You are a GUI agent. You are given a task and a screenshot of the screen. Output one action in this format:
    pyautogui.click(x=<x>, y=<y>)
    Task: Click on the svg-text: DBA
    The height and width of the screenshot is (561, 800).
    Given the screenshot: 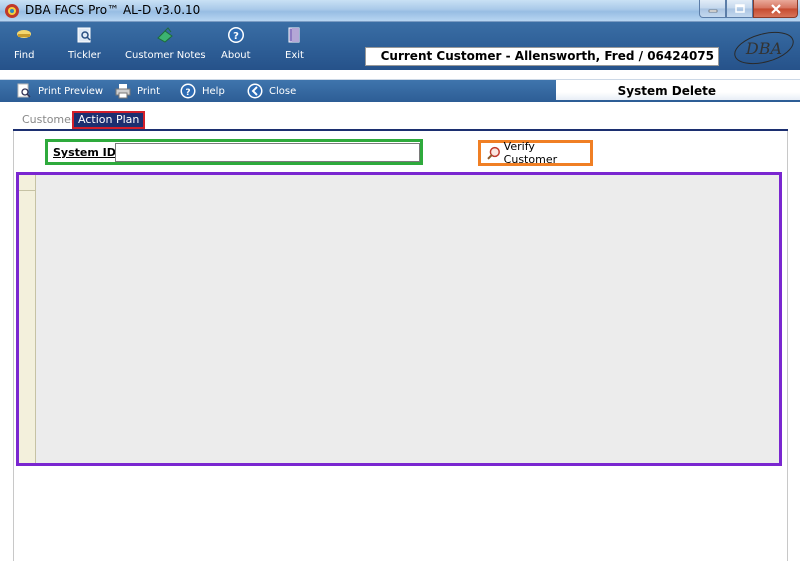 What is the action you would take?
    pyautogui.click(x=763, y=48)
    